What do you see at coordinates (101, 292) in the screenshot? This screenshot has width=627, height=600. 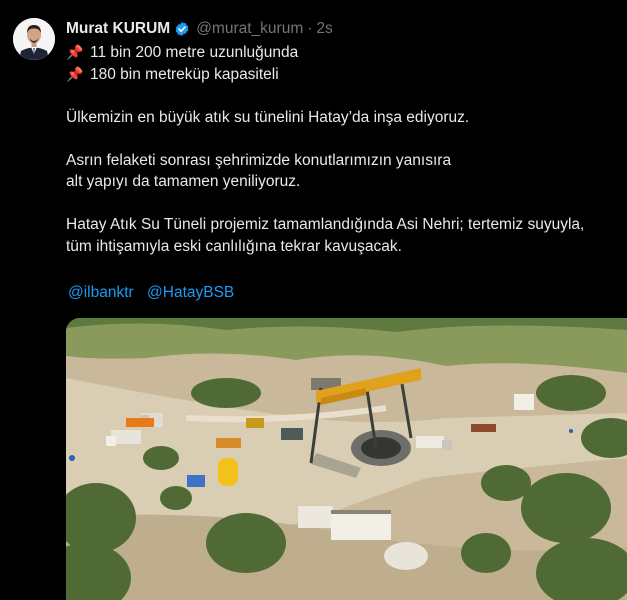 I see `mention-link: @ilbanktr` at bounding box center [101, 292].